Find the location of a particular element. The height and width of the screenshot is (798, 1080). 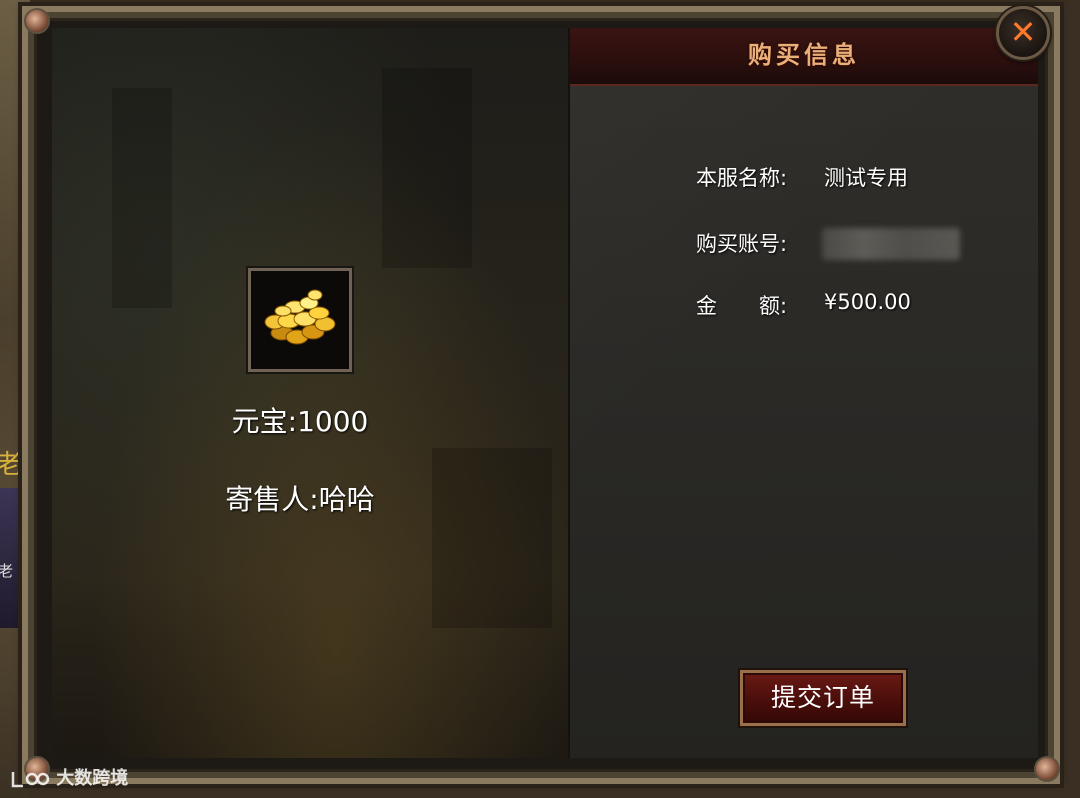

close-icon: ✕ is located at coordinates (1023, 32).